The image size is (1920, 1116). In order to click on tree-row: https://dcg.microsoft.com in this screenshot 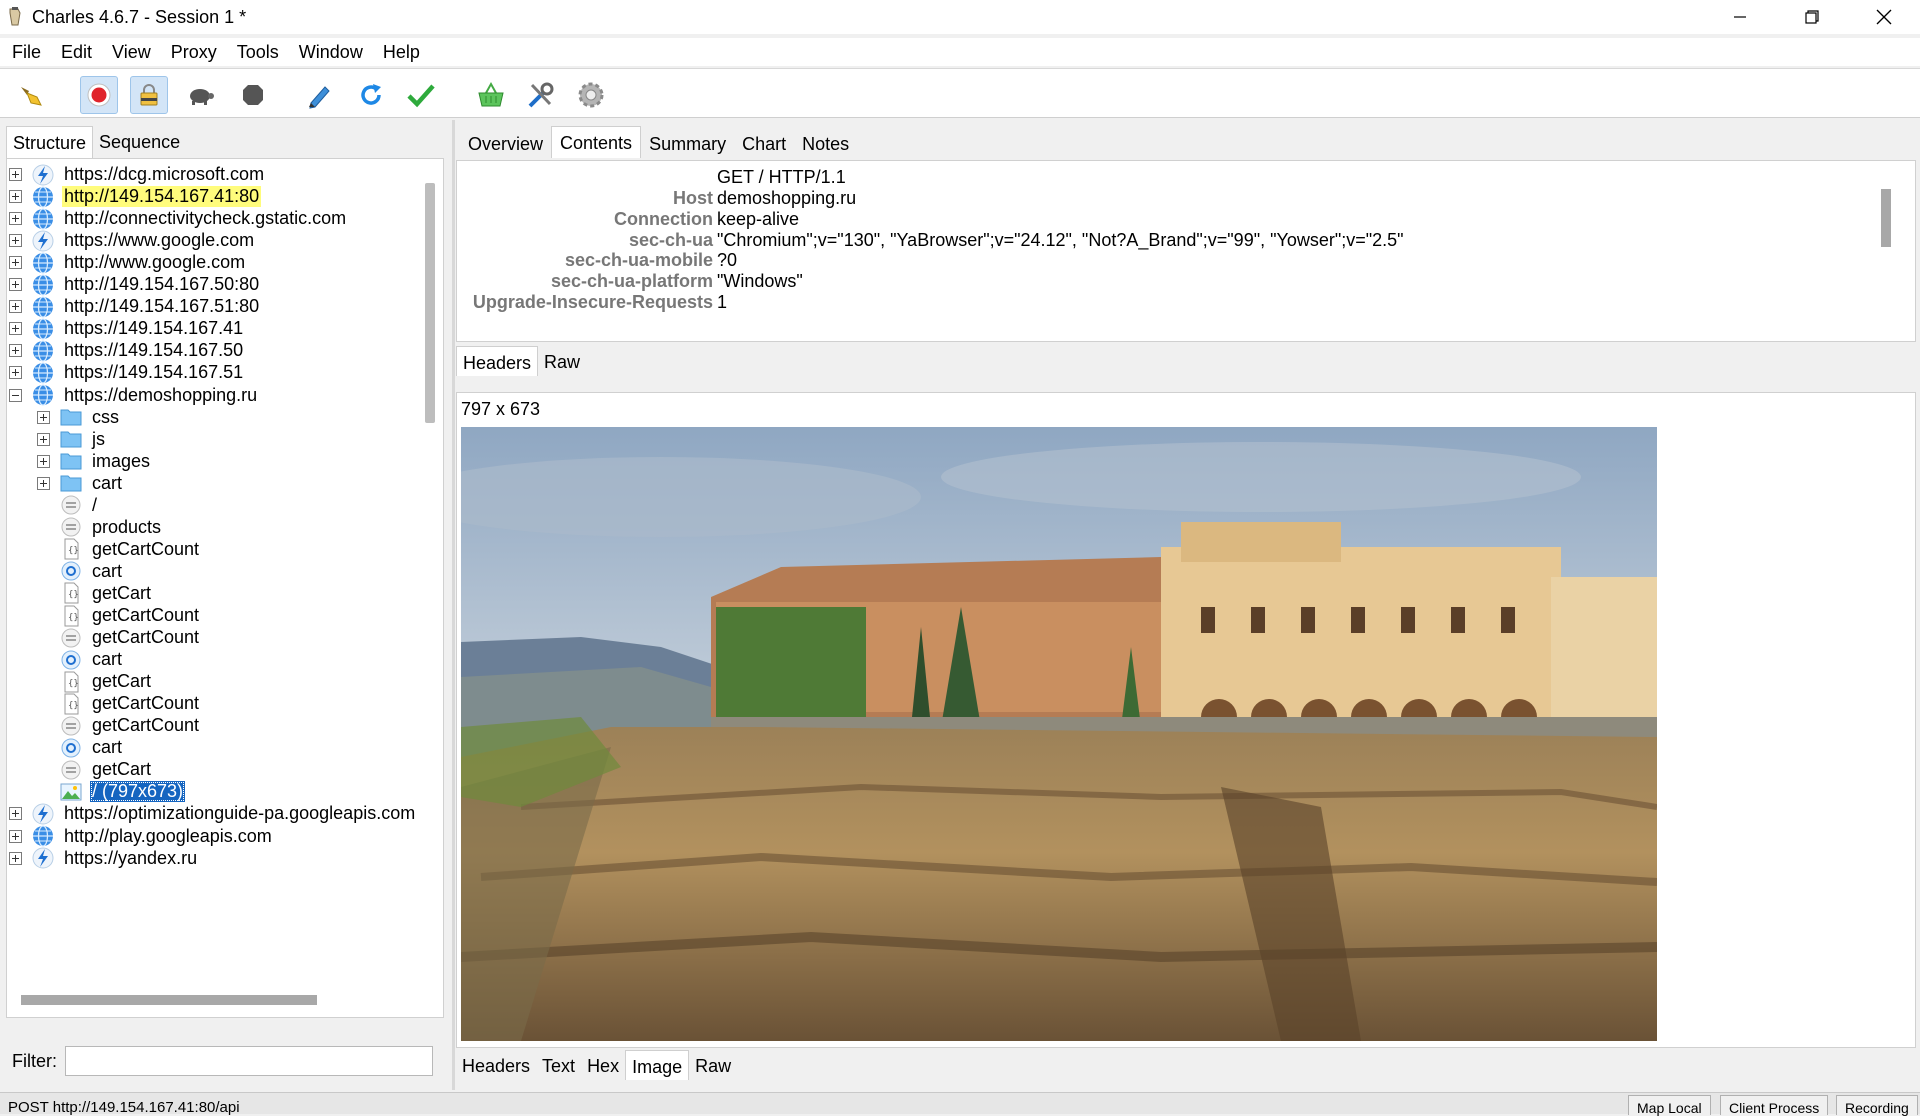, I will do `click(137, 174)`.